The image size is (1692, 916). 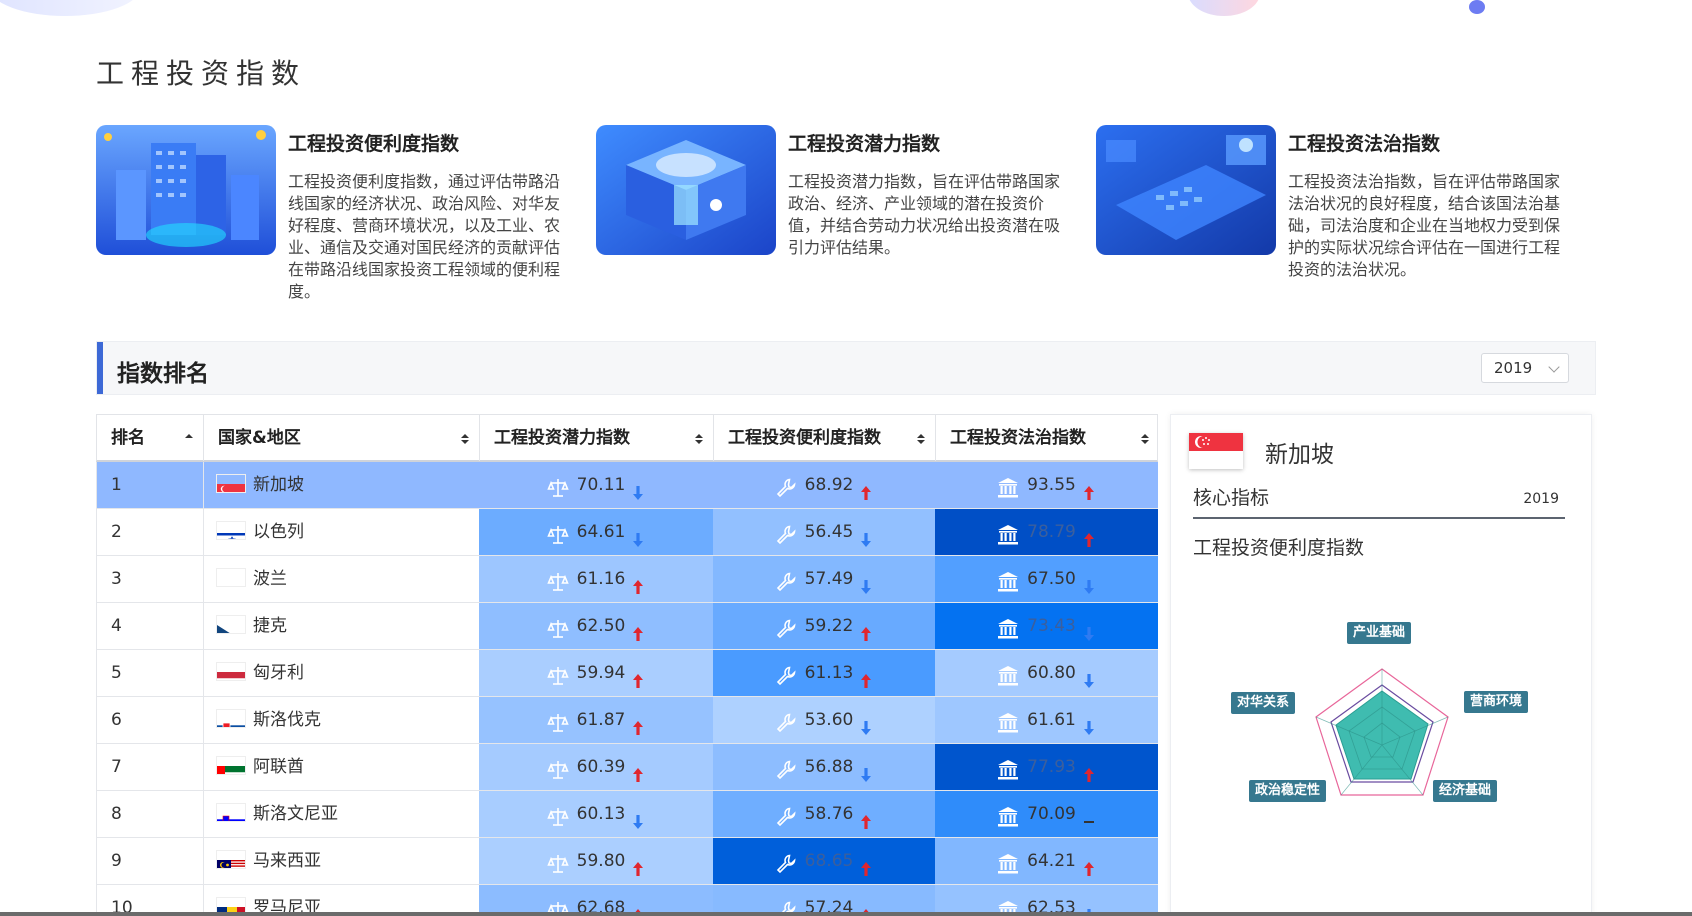 I want to click on col-potential-header: 工程投资潜力指数, so click(x=597, y=438).